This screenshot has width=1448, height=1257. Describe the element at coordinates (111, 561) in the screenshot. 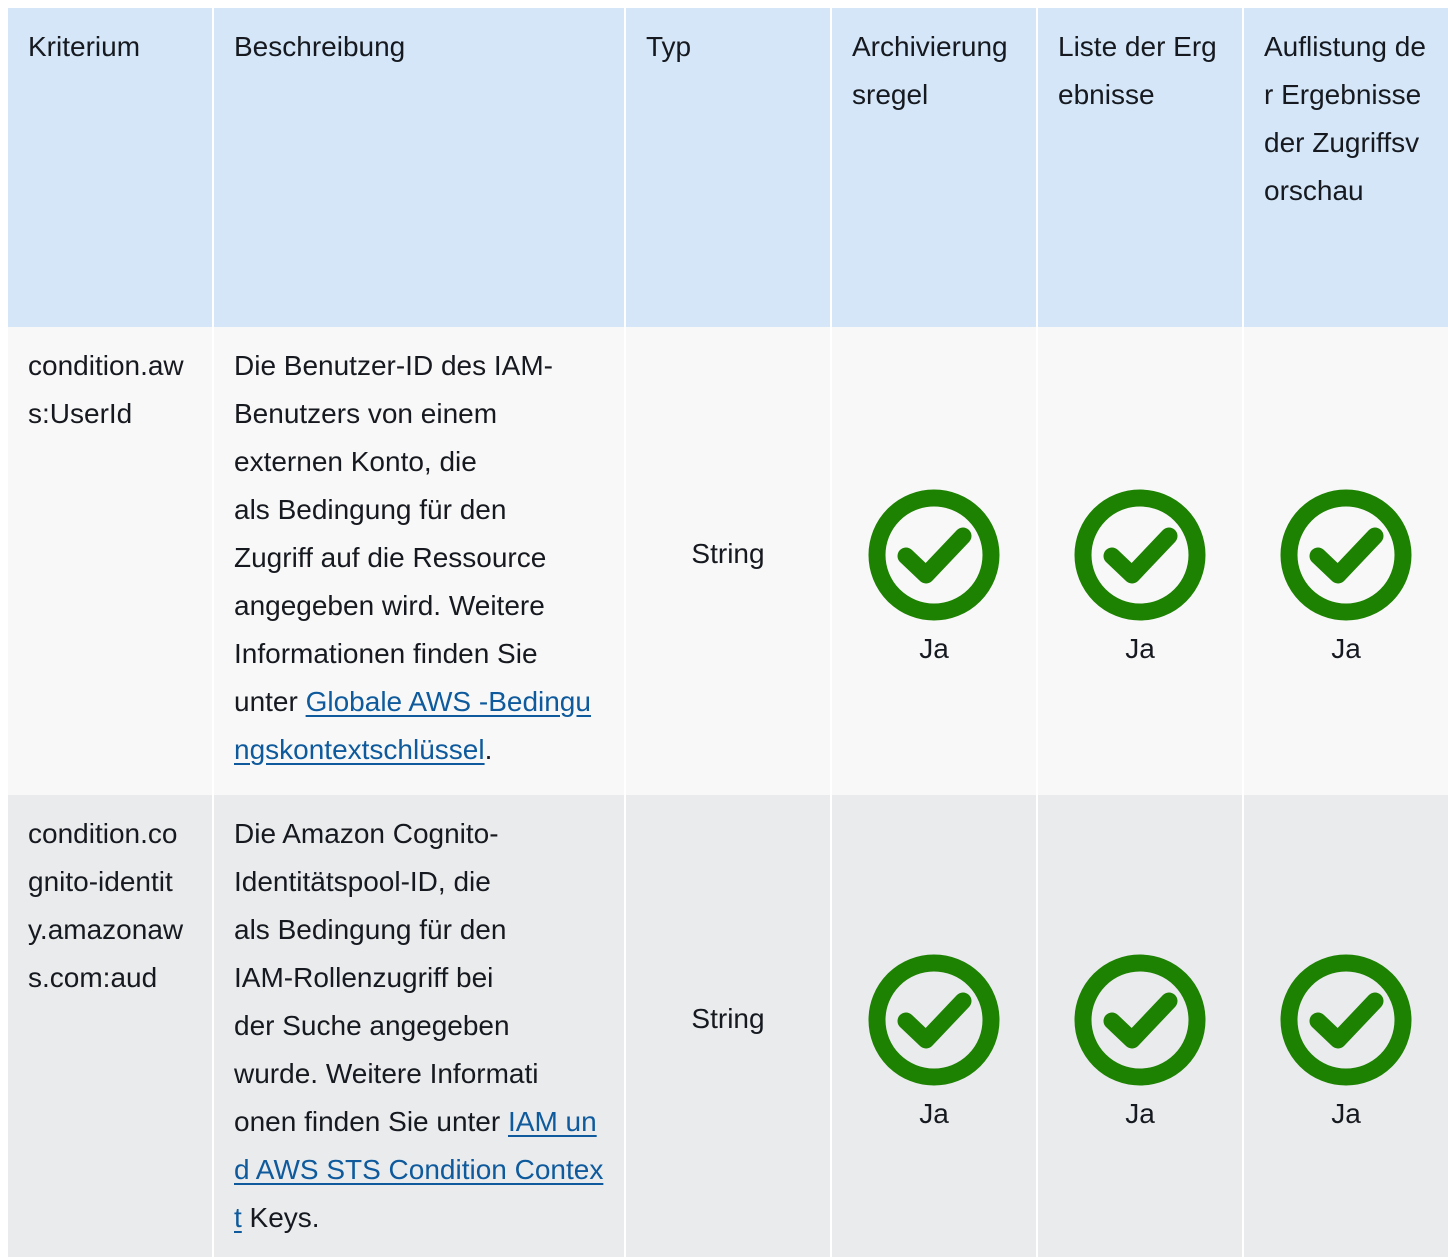

I see `criterion-cell: condition.aws:UserId` at that location.